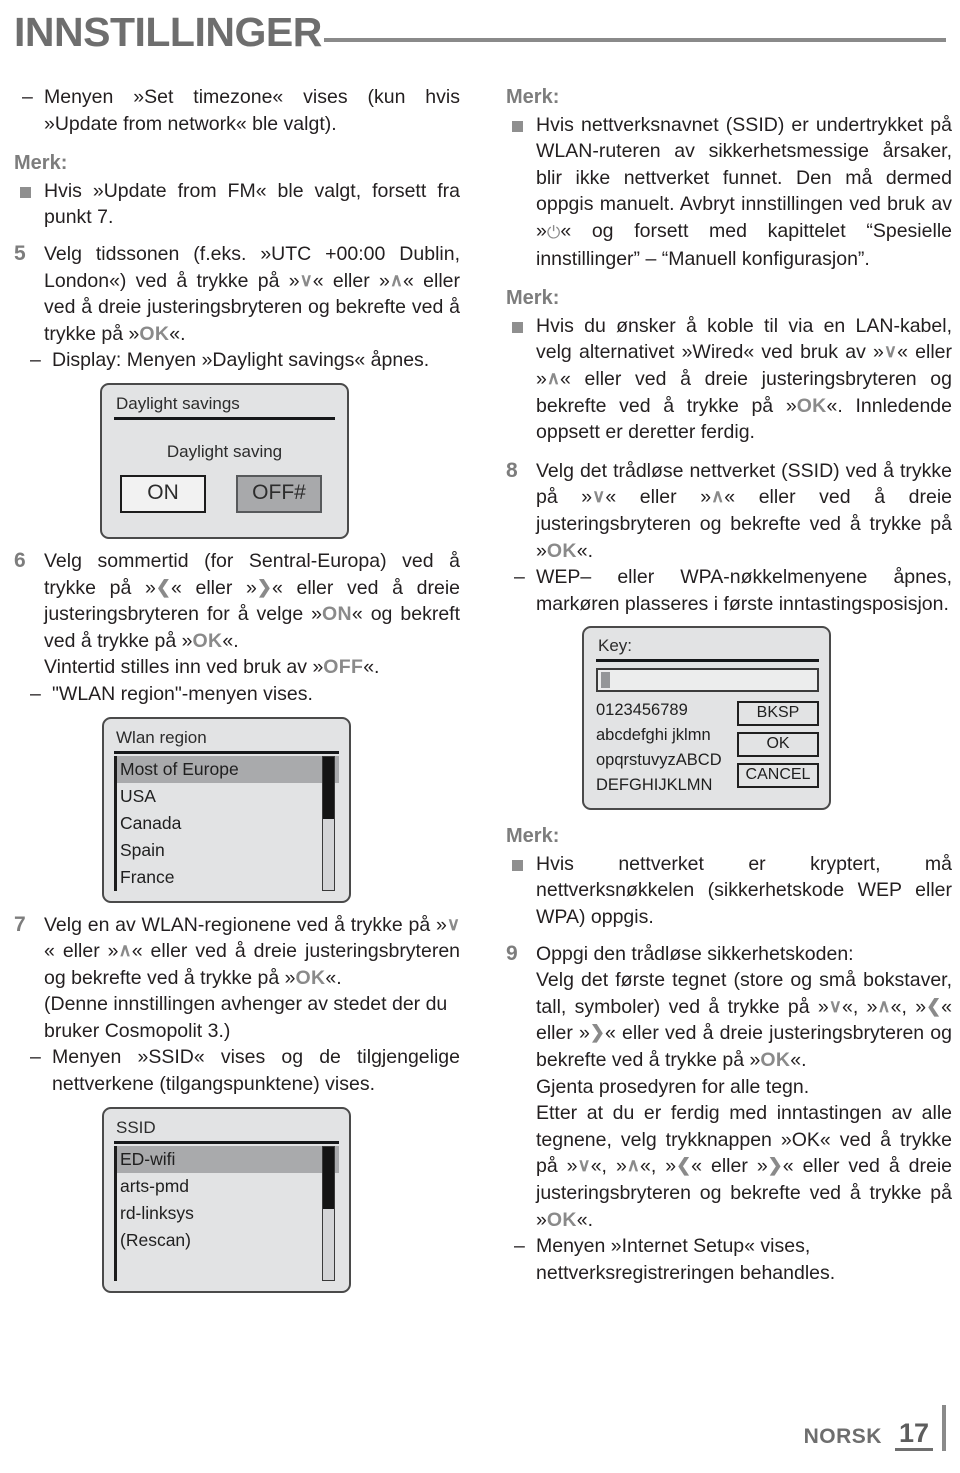 The image size is (960, 1473). I want to click on key-input-field, so click(707, 680).